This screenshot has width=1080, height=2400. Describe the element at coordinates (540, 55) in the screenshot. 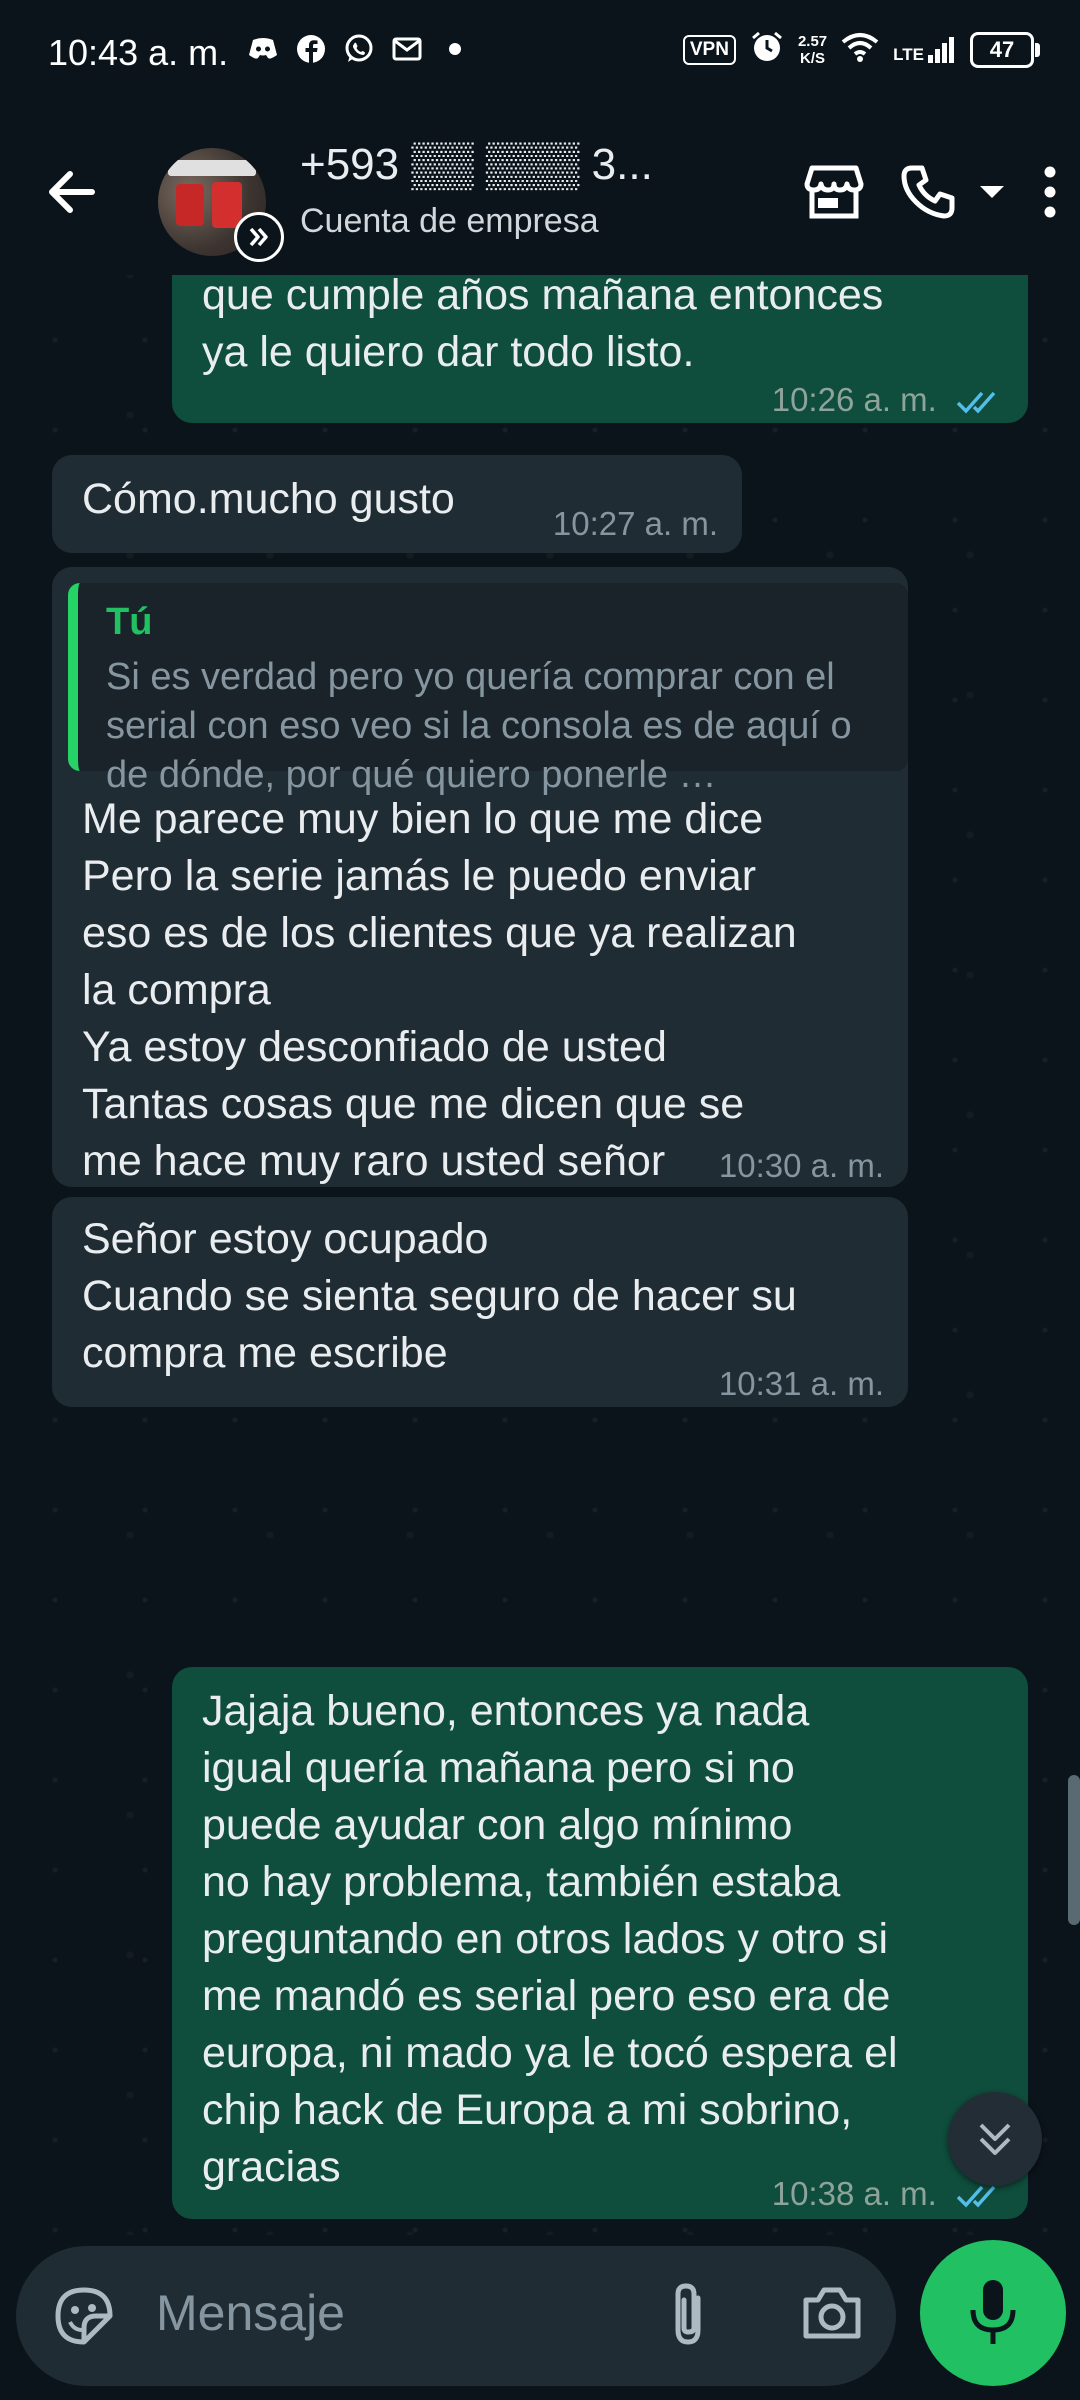

I see `status-bar: 10:43 a. m. VPN 2.57 K/S LTE 47` at that location.